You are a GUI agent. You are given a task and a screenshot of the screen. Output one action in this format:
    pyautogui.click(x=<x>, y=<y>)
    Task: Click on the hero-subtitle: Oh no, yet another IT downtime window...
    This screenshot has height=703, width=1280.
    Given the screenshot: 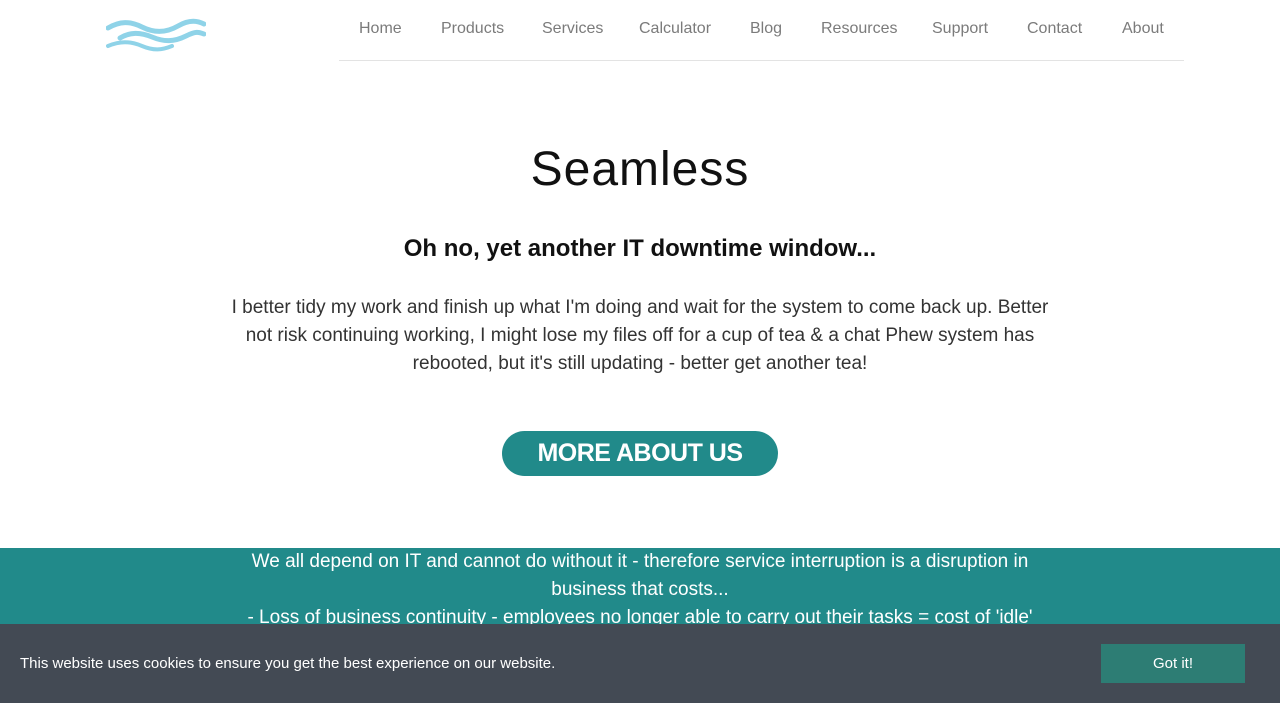 What is the action you would take?
    pyautogui.click(x=640, y=248)
    